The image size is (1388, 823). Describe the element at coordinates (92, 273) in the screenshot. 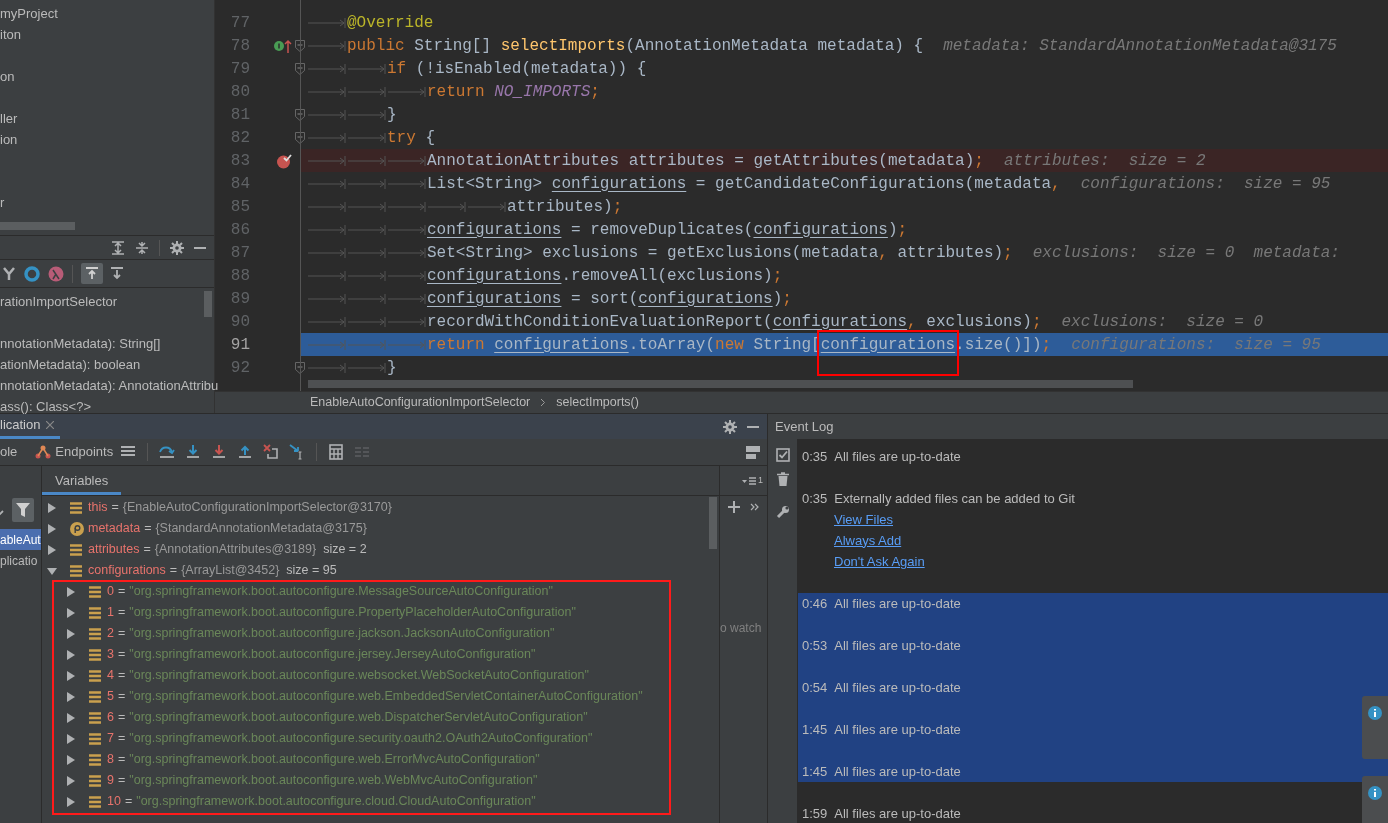

I see `autoscroll-to-source-button` at that location.